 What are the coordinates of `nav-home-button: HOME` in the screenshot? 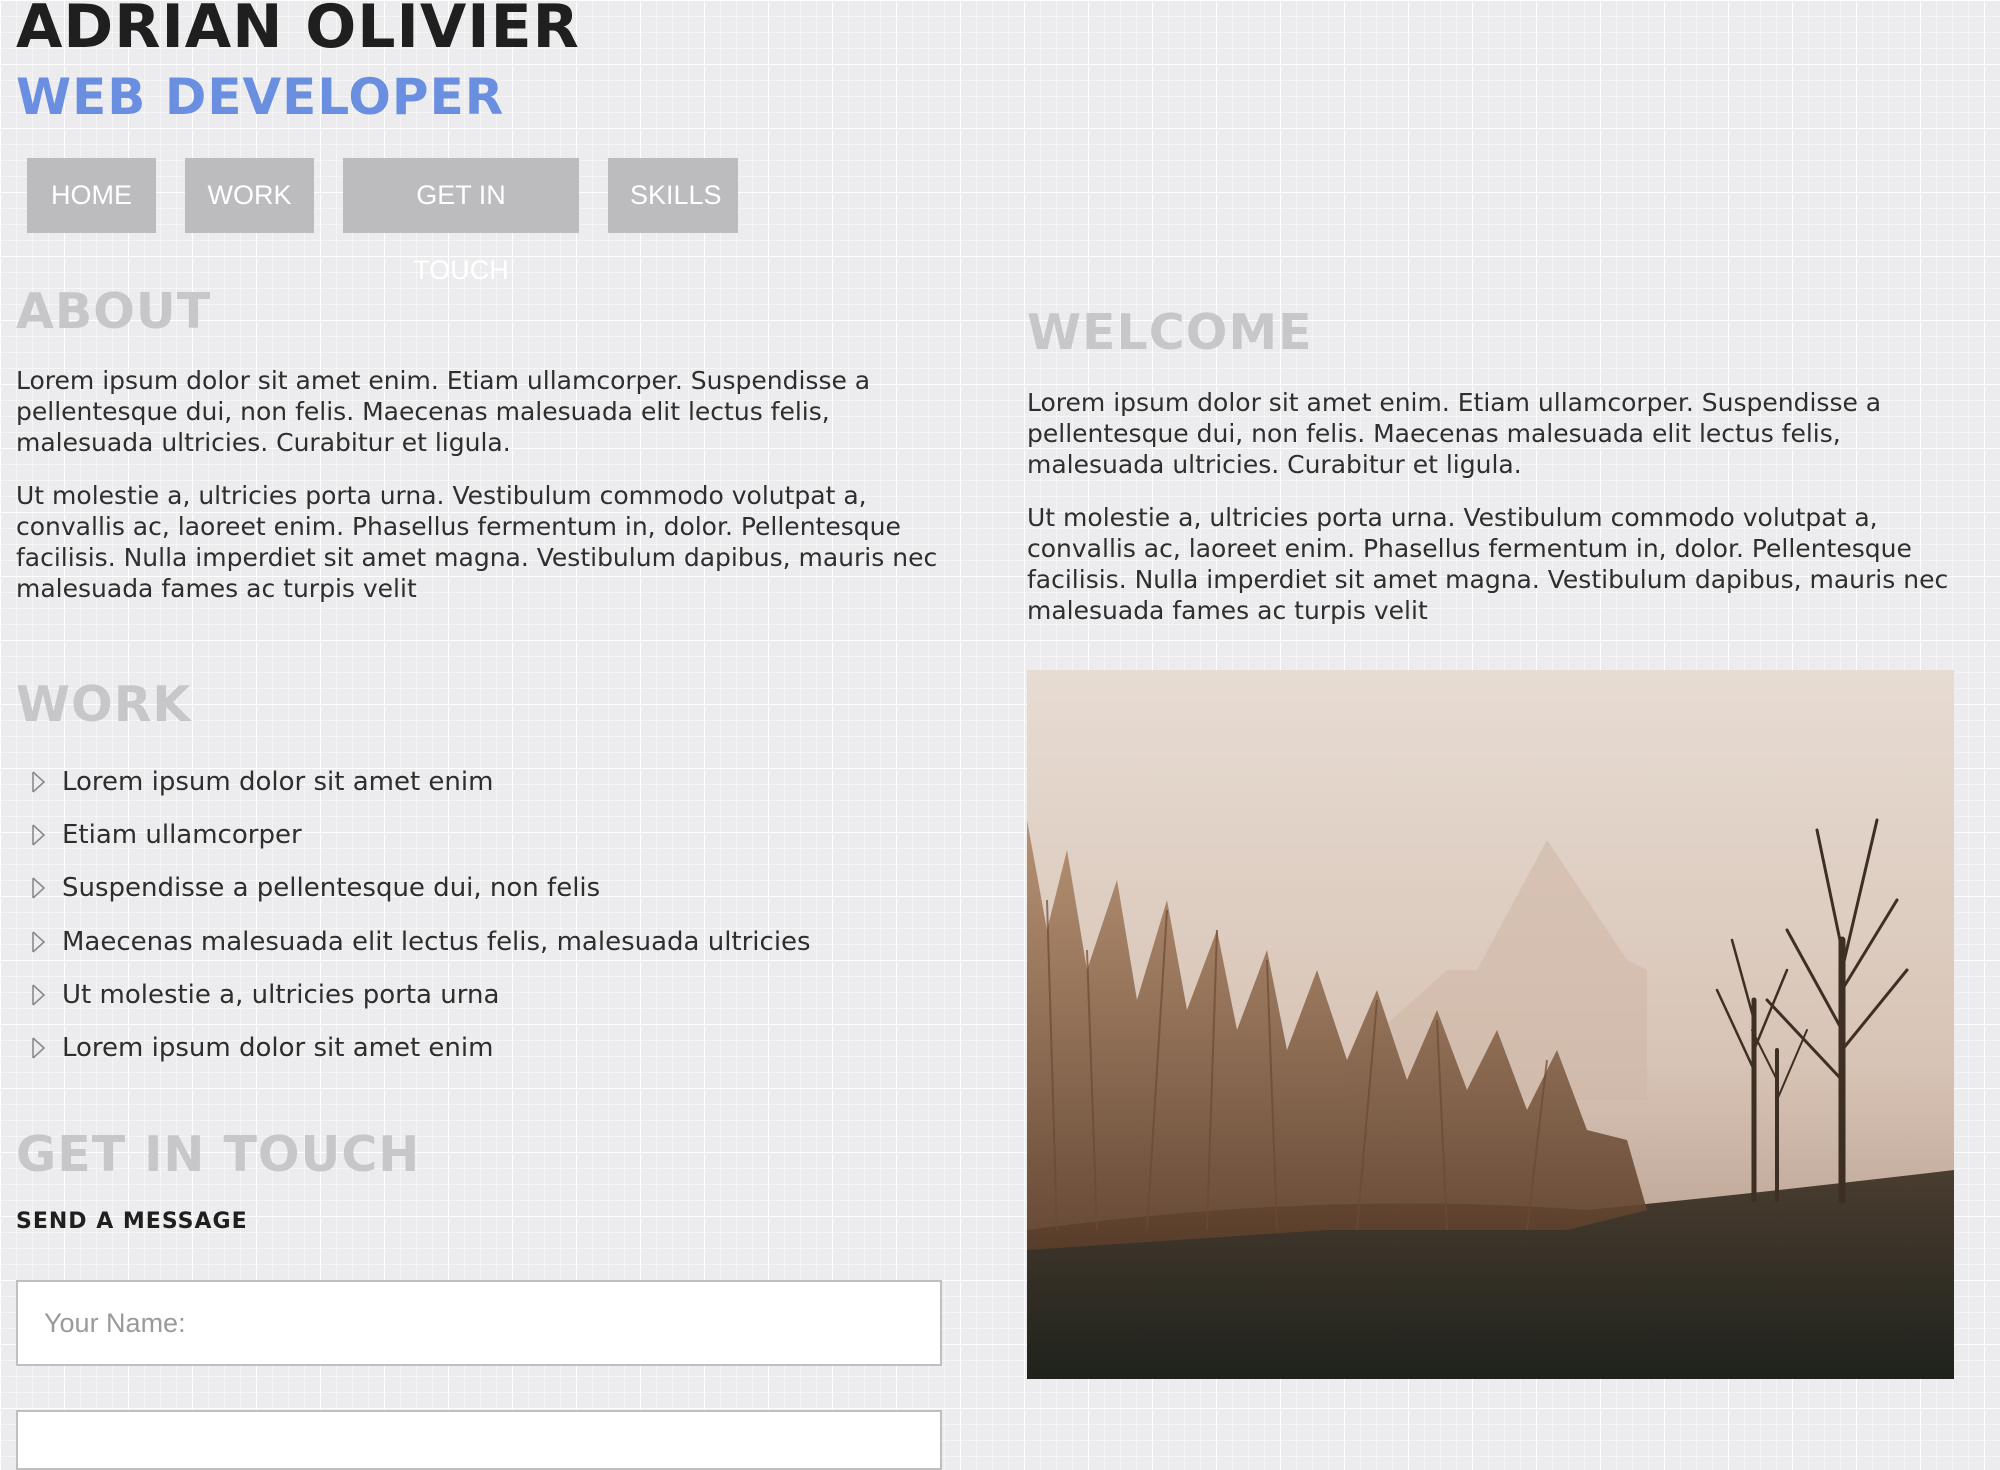 It's located at (91, 195).